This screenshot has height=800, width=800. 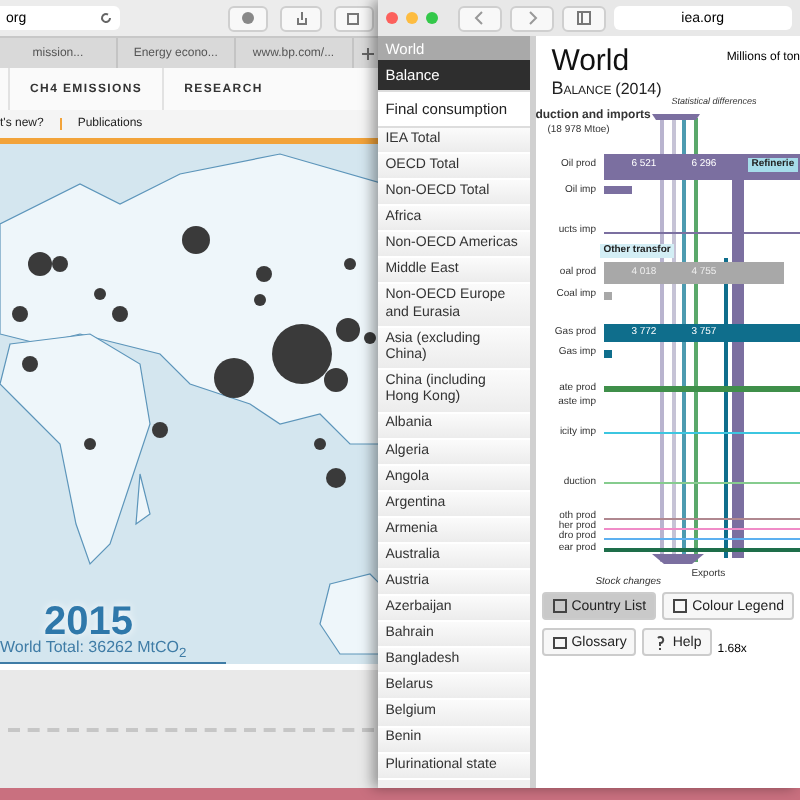 What do you see at coordinates (431, 18) in the screenshot?
I see `zoom-button` at bounding box center [431, 18].